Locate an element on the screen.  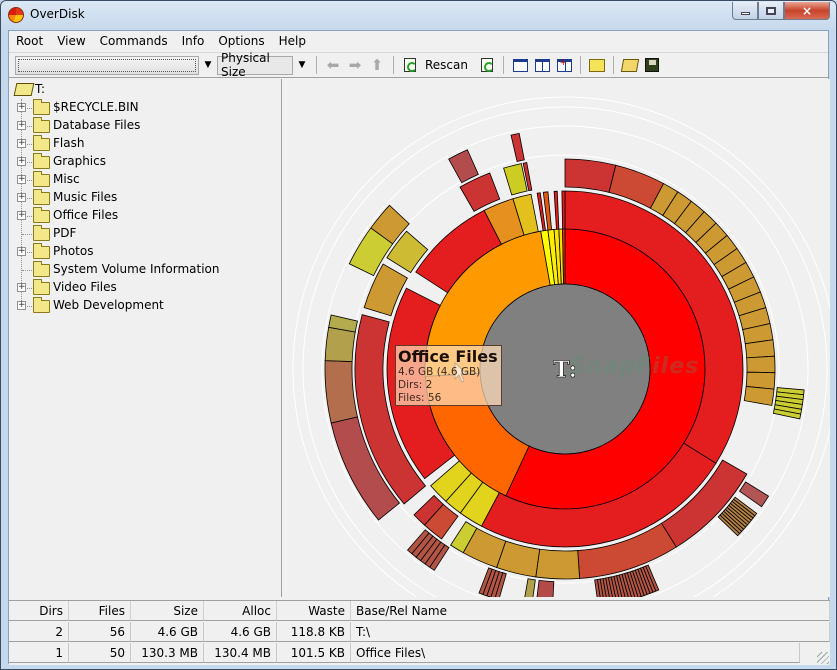
title-bar: OverDisk × is located at coordinates (418, 15).